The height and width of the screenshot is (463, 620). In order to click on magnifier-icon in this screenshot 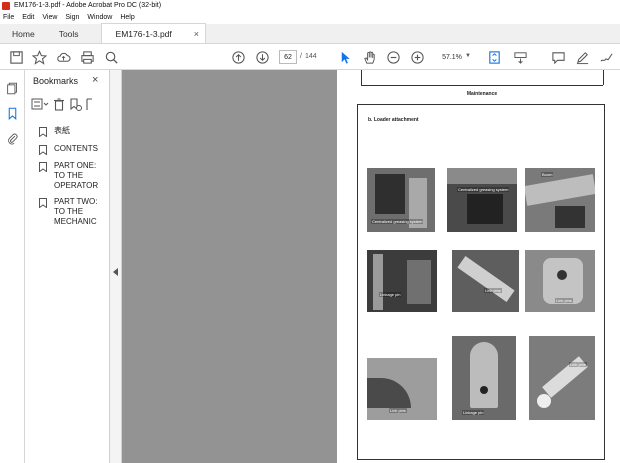, I will do `click(111, 57)`.